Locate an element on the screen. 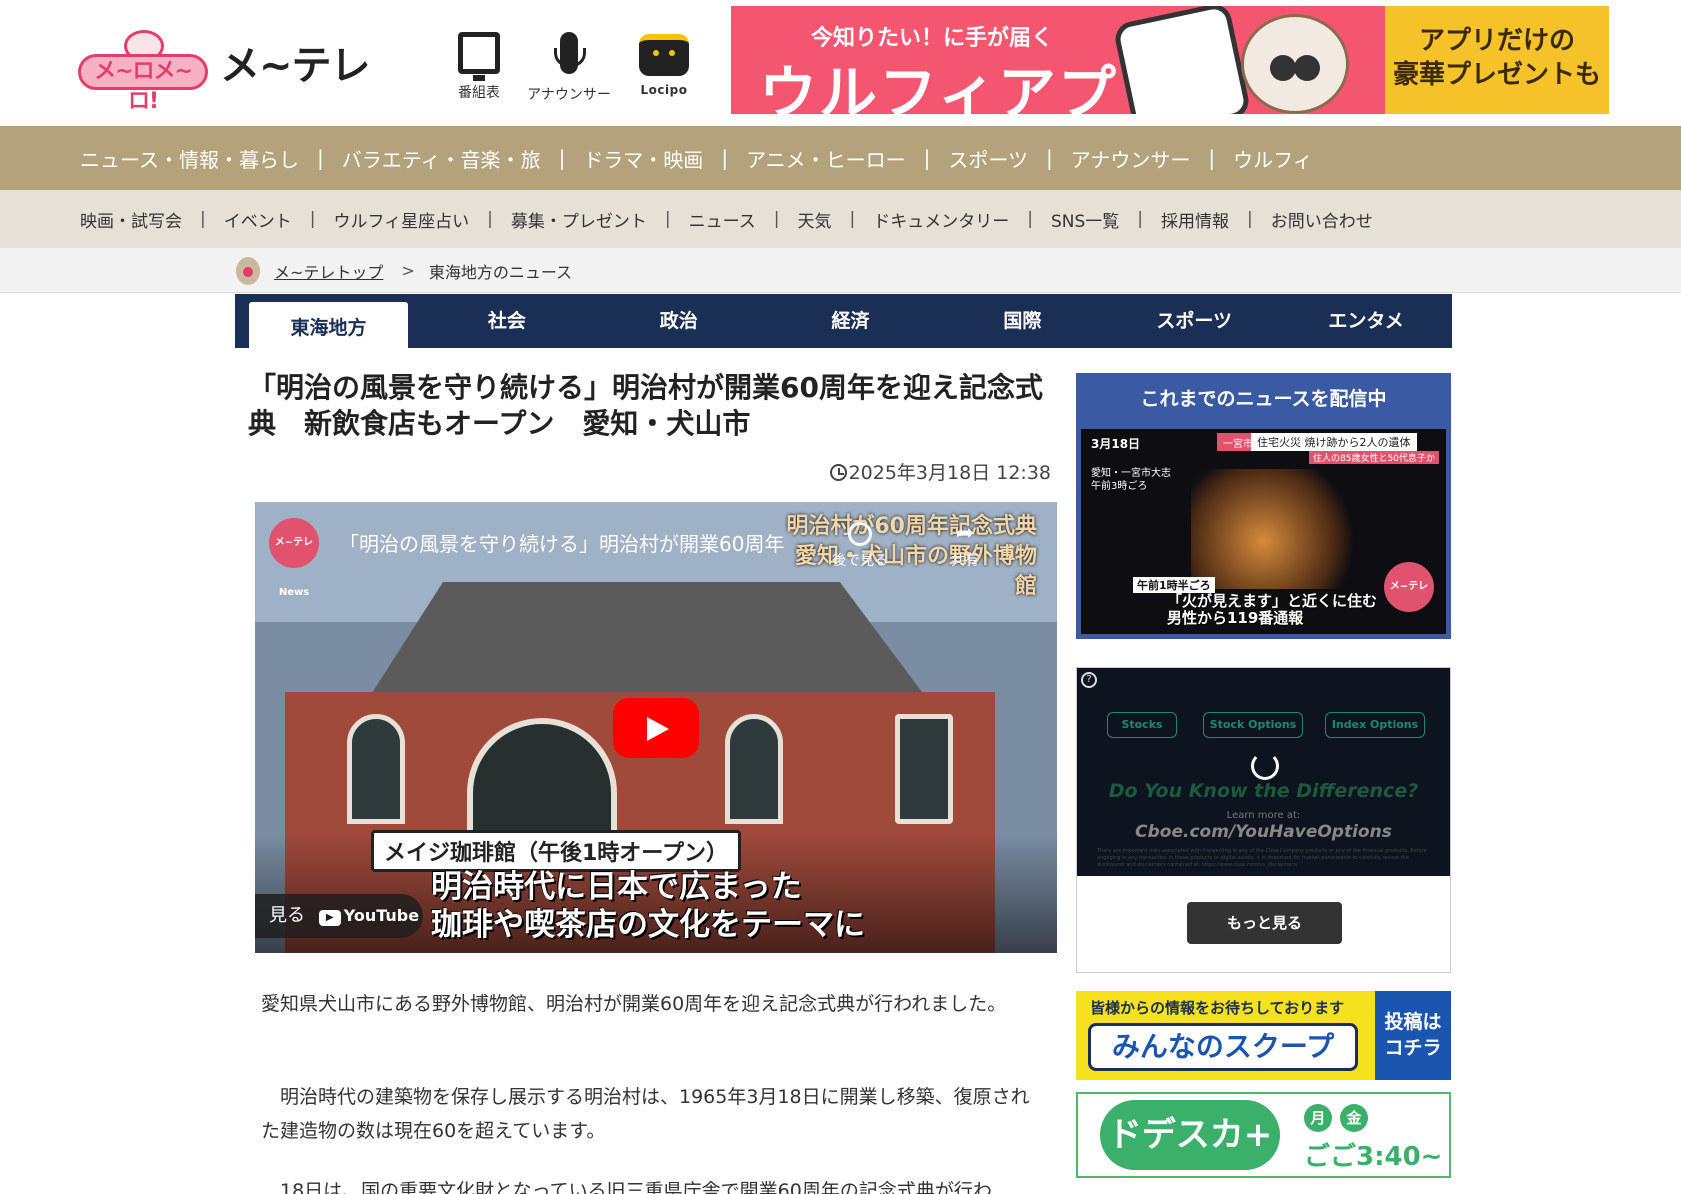 This screenshot has height=1194, width=1681. secondary-nav-item: イベント is located at coordinates (258, 219).